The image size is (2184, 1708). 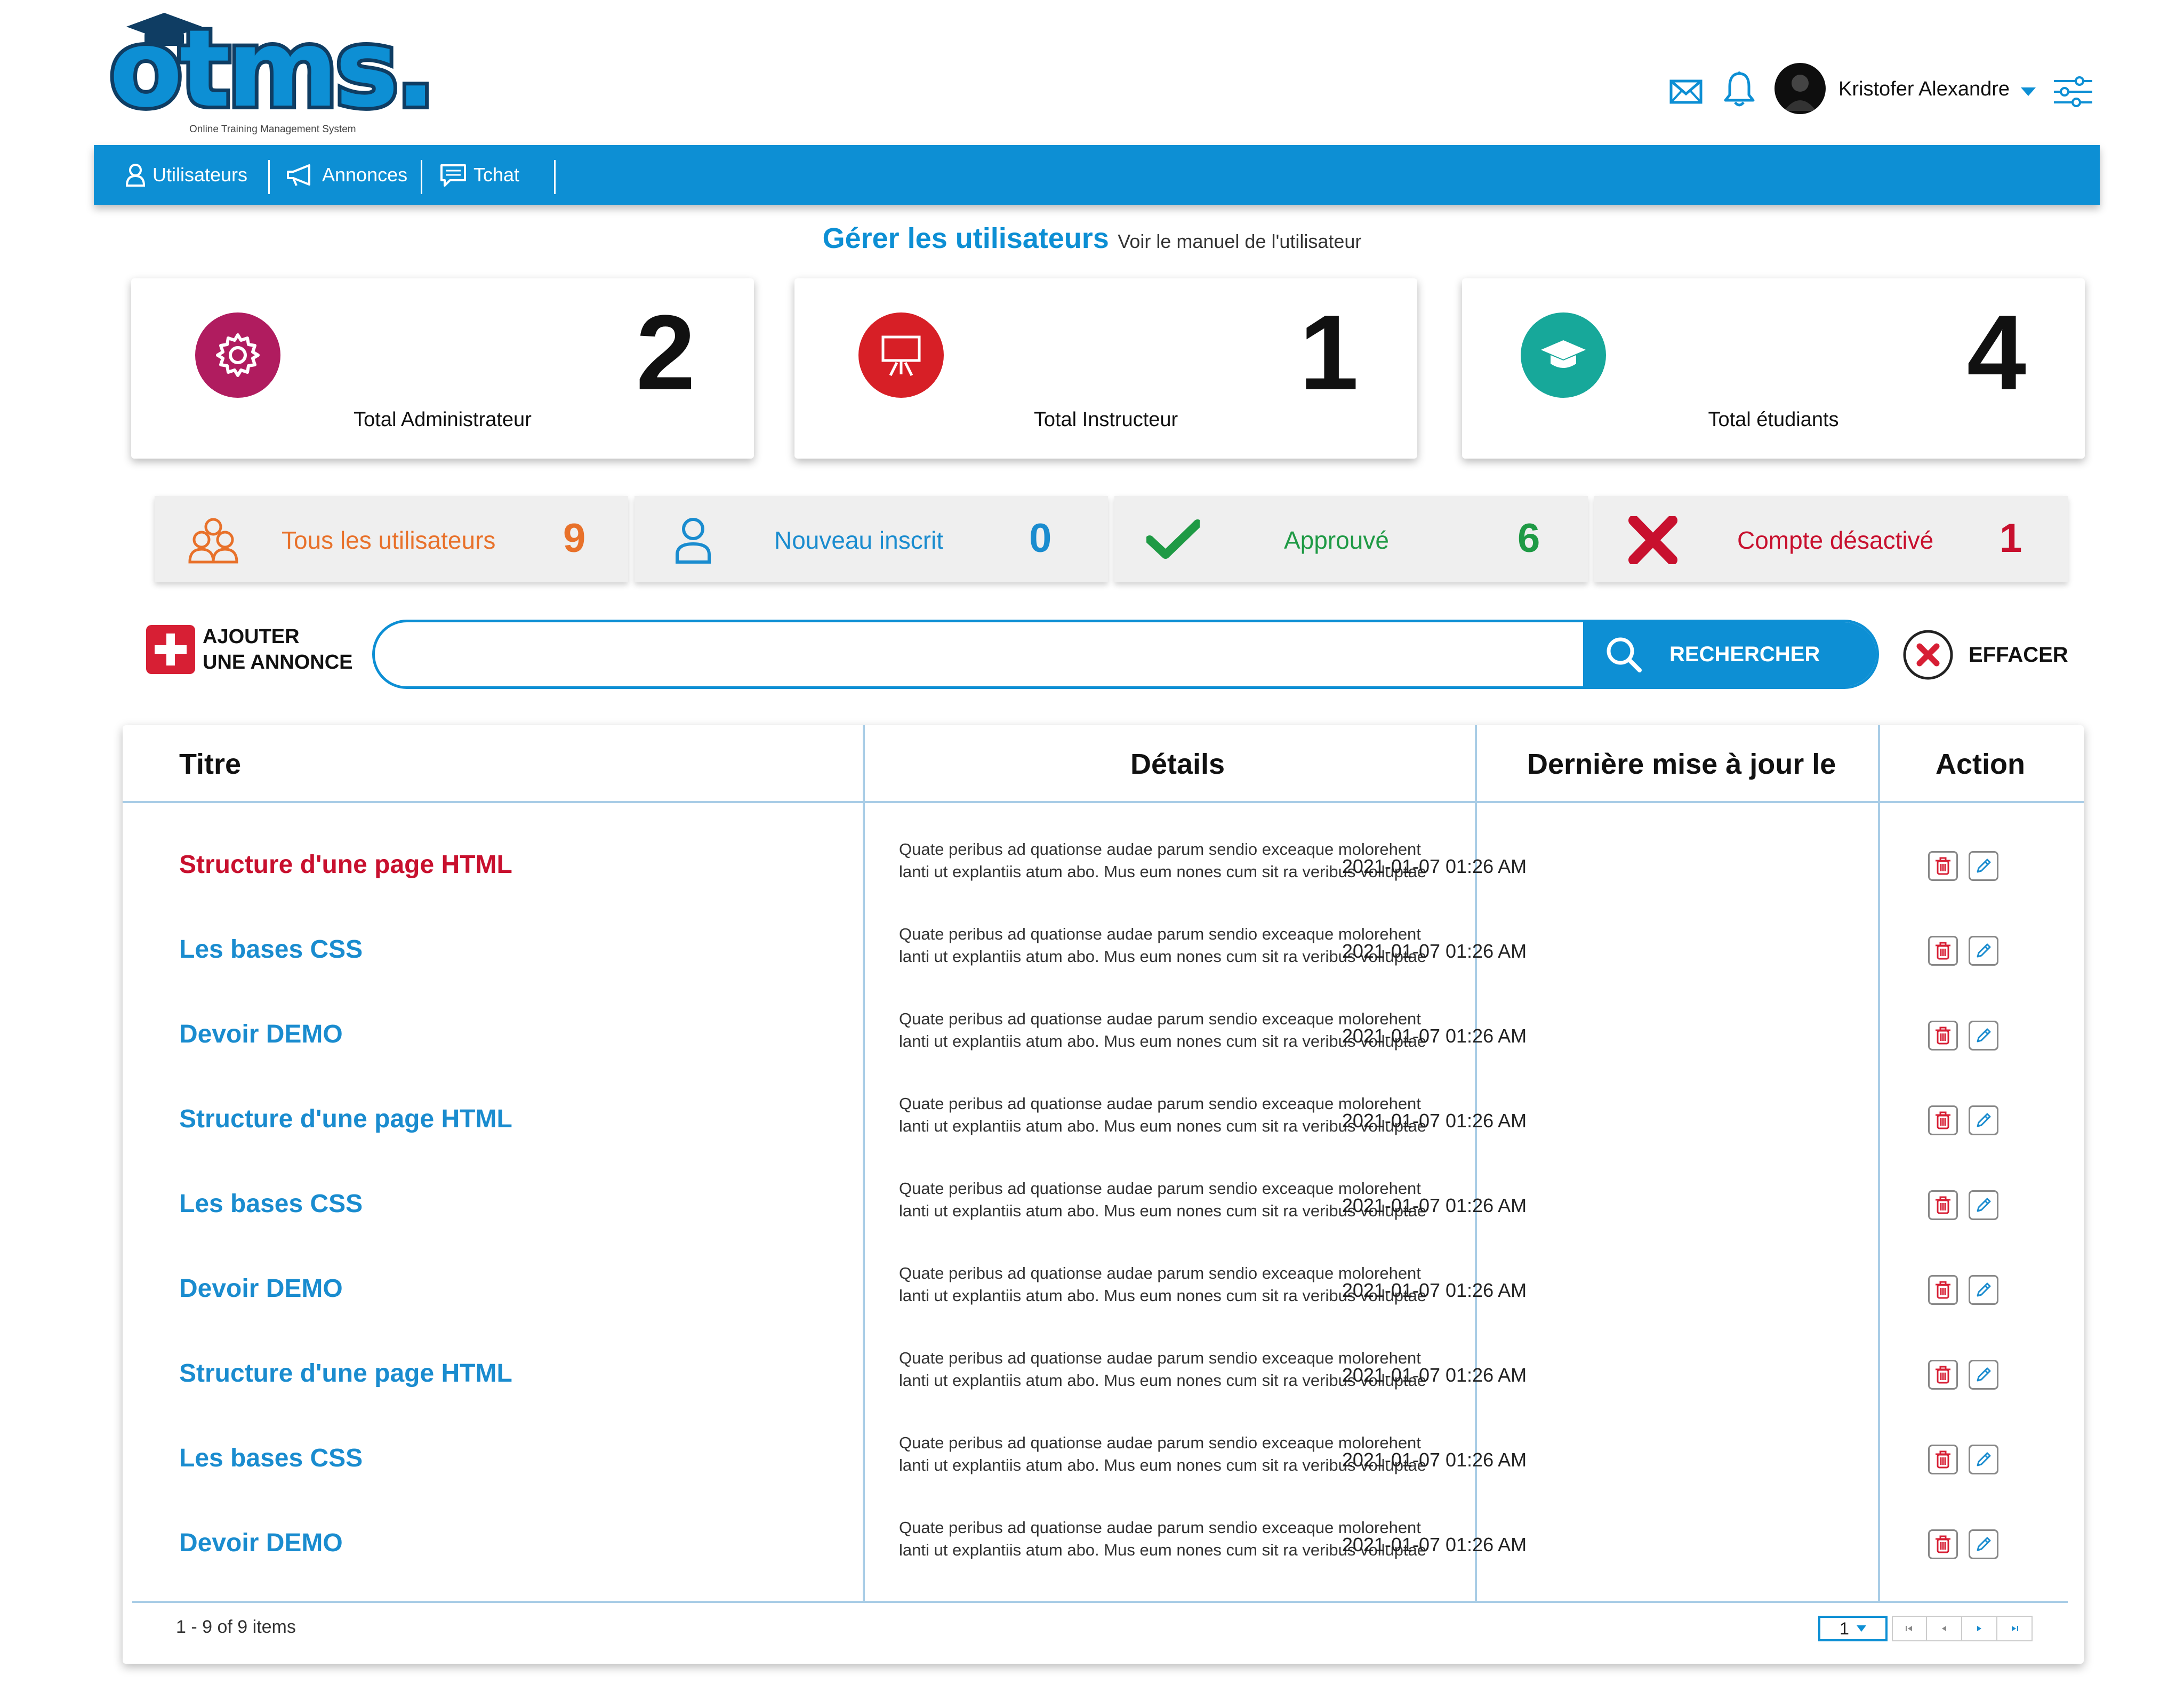 I want to click on filter-new-registered: Nouveau inscrit 0, so click(x=871, y=539).